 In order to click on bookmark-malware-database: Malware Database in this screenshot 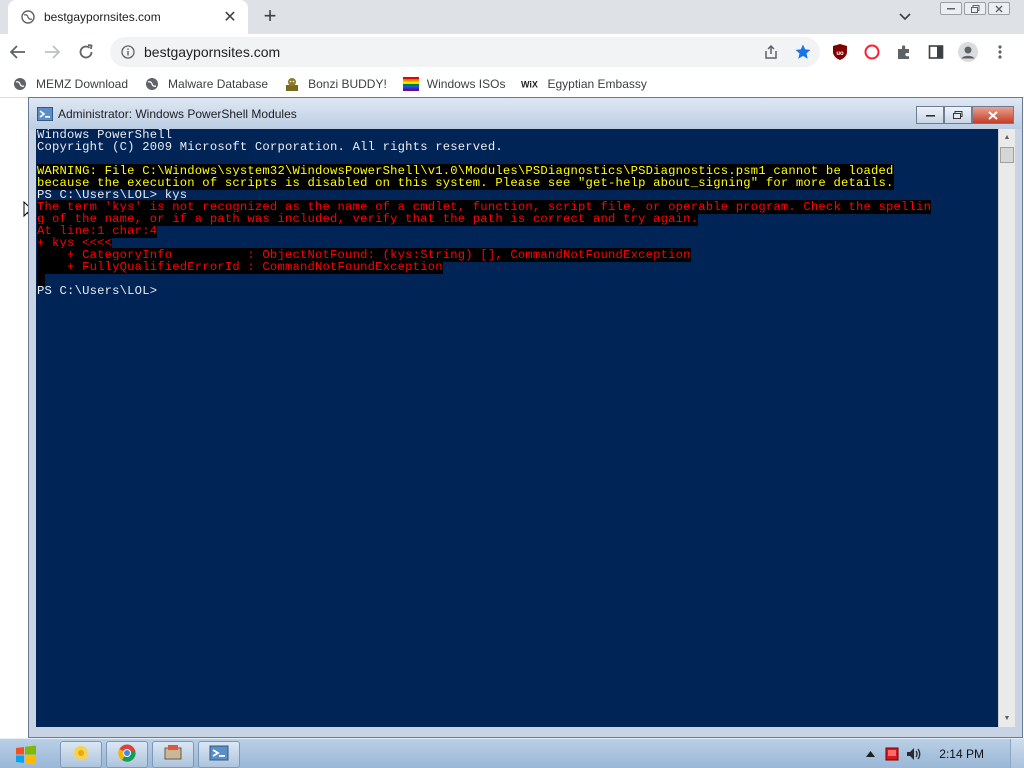, I will do `click(206, 84)`.